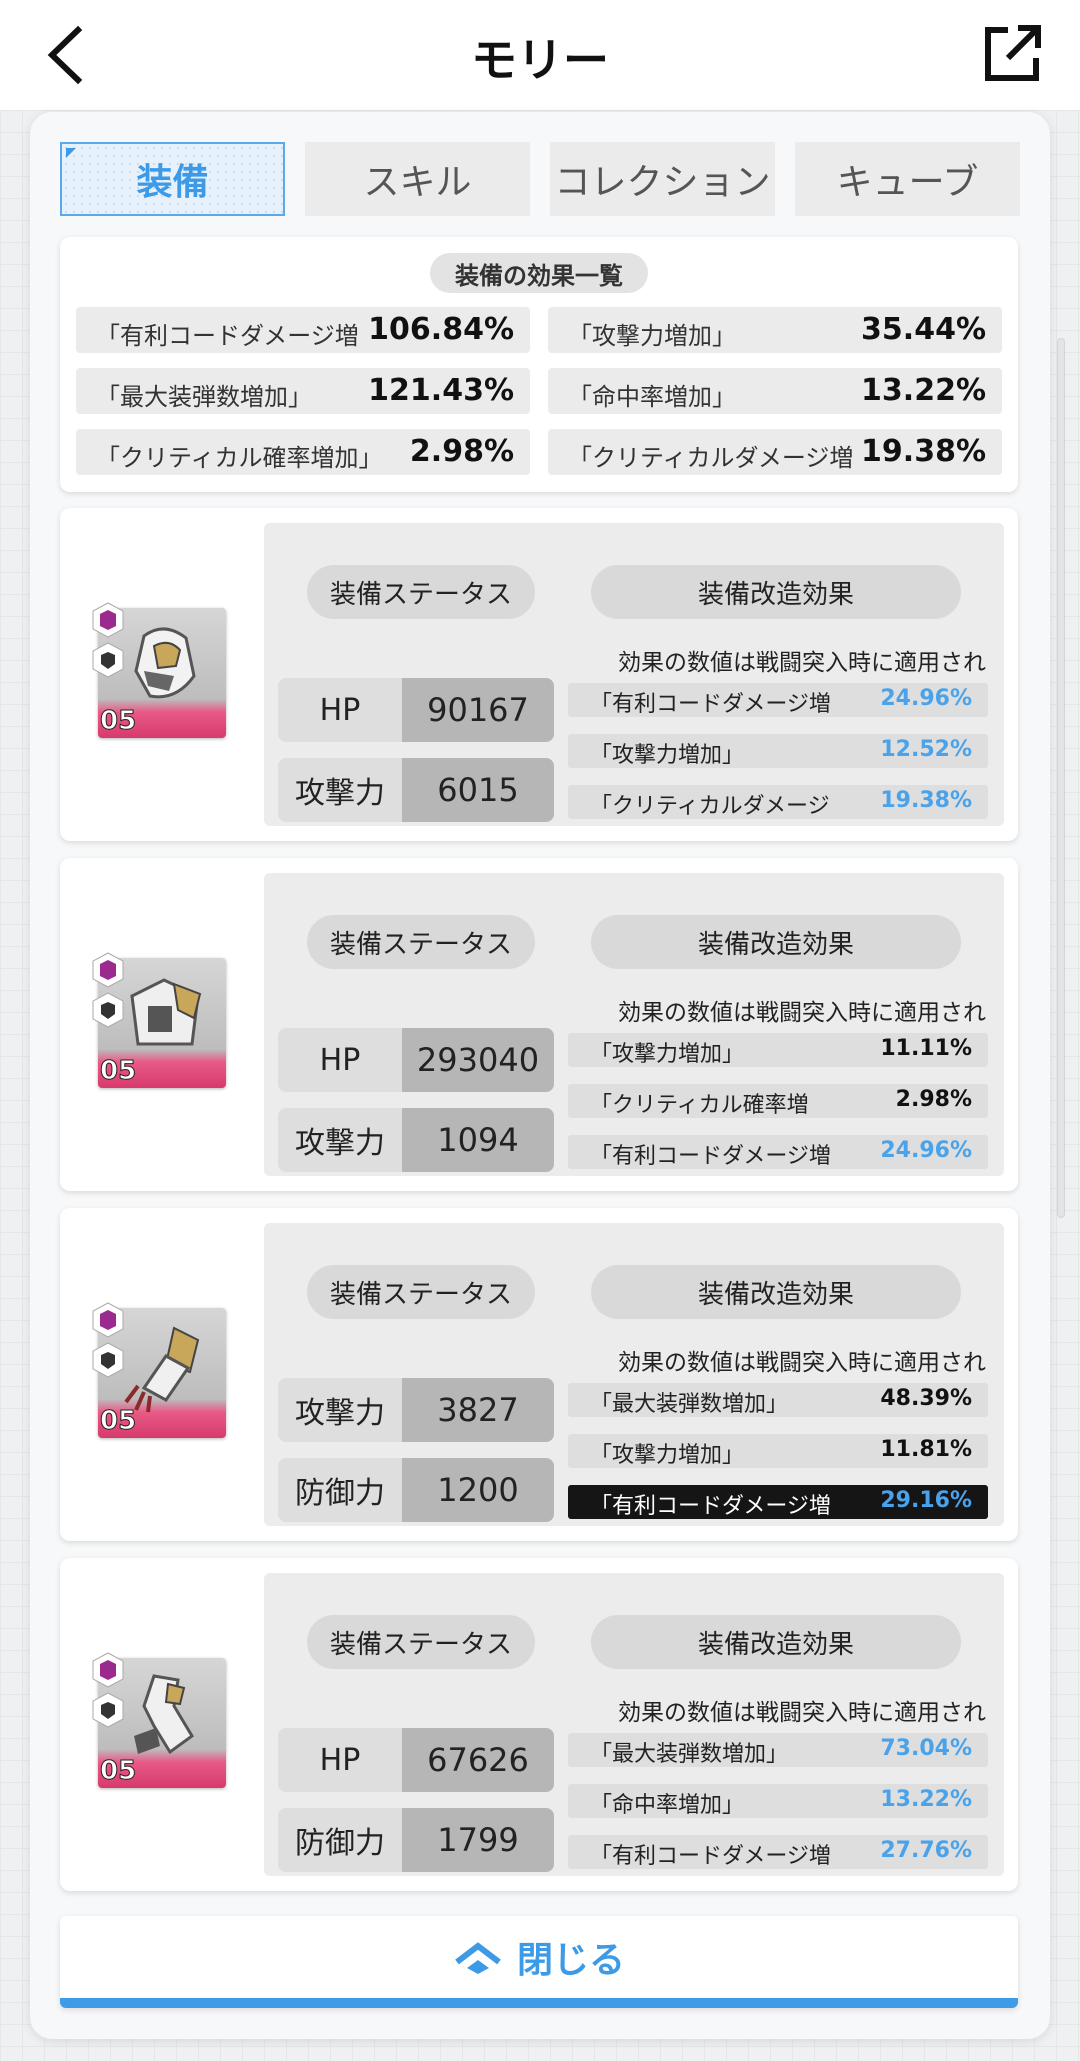 Image resolution: width=1080 pixels, height=2061 pixels. What do you see at coordinates (926, 800) in the screenshot?
I see `effect-value: 19.38%` at bounding box center [926, 800].